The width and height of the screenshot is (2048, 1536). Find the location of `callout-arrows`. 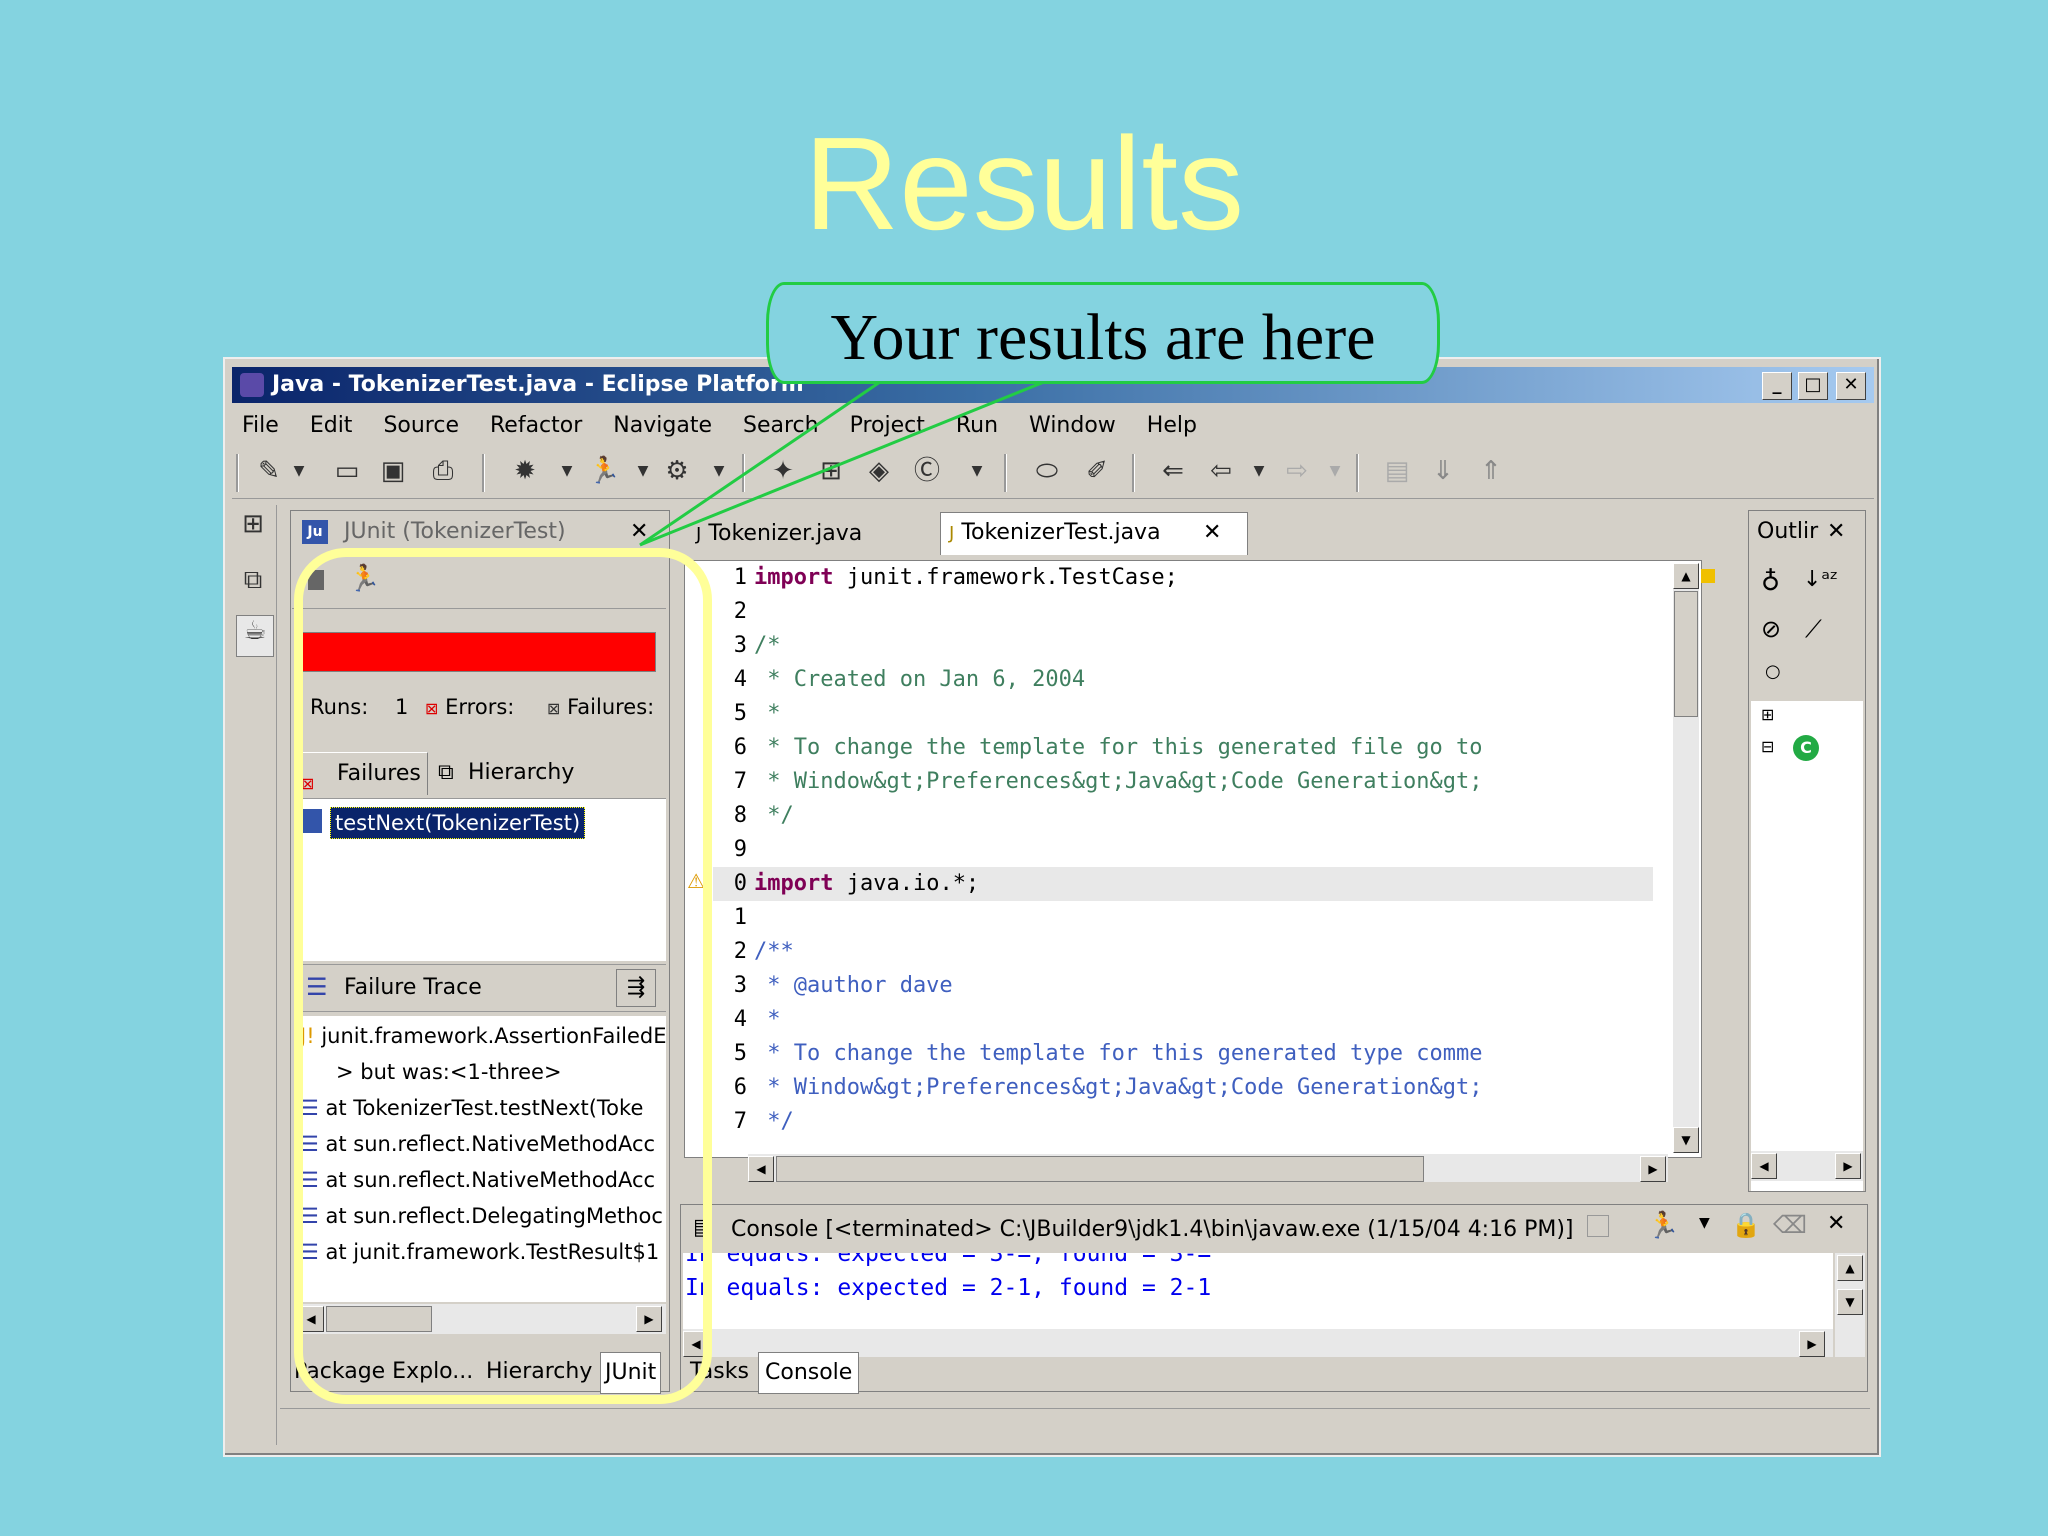

callout-arrows is located at coordinates (842, 463).